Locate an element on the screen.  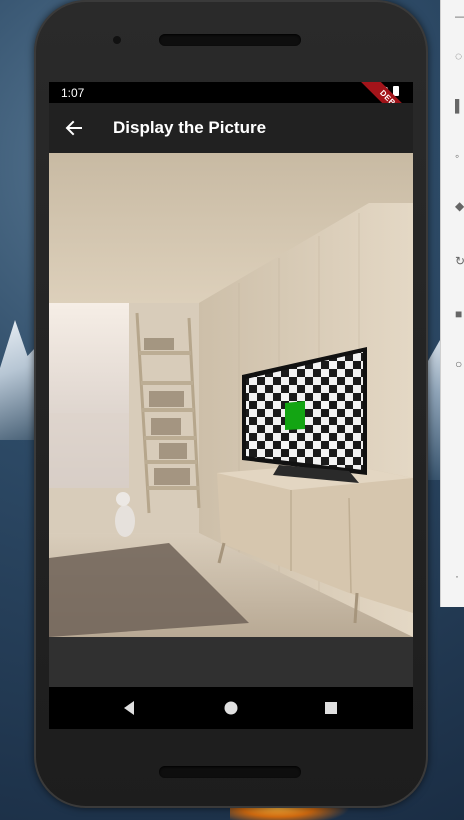
nav-recents-icon is located at coordinates (331, 708).